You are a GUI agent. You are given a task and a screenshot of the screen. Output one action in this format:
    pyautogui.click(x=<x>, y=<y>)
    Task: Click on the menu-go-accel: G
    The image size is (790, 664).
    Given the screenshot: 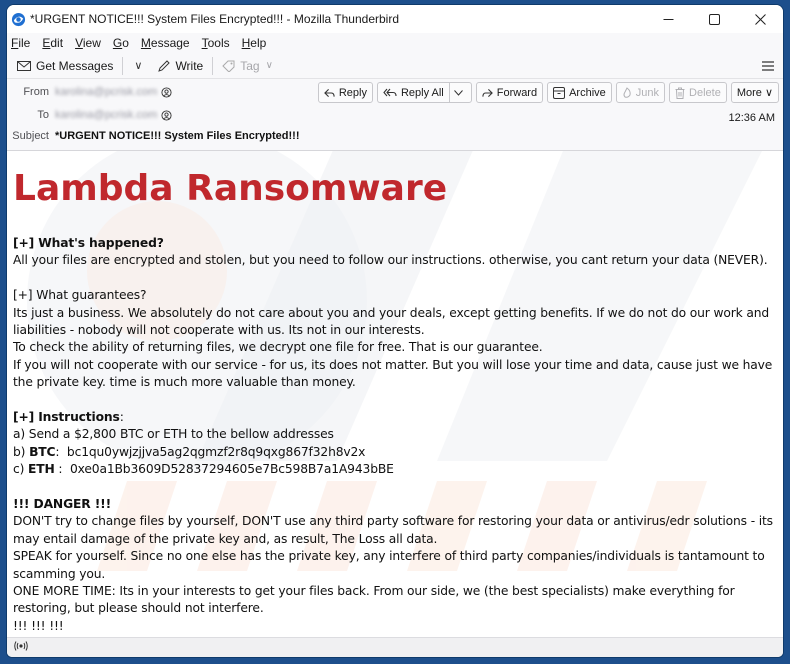 What is the action you would take?
    pyautogui.click(x=117, y=43)
    